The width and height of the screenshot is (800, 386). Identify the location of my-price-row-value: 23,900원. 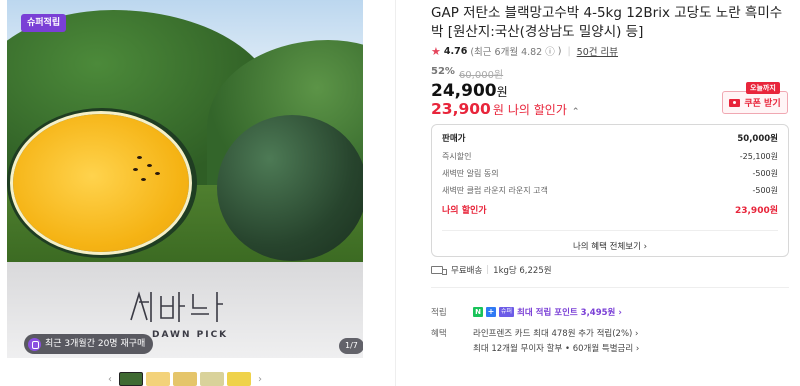
(756, 211).